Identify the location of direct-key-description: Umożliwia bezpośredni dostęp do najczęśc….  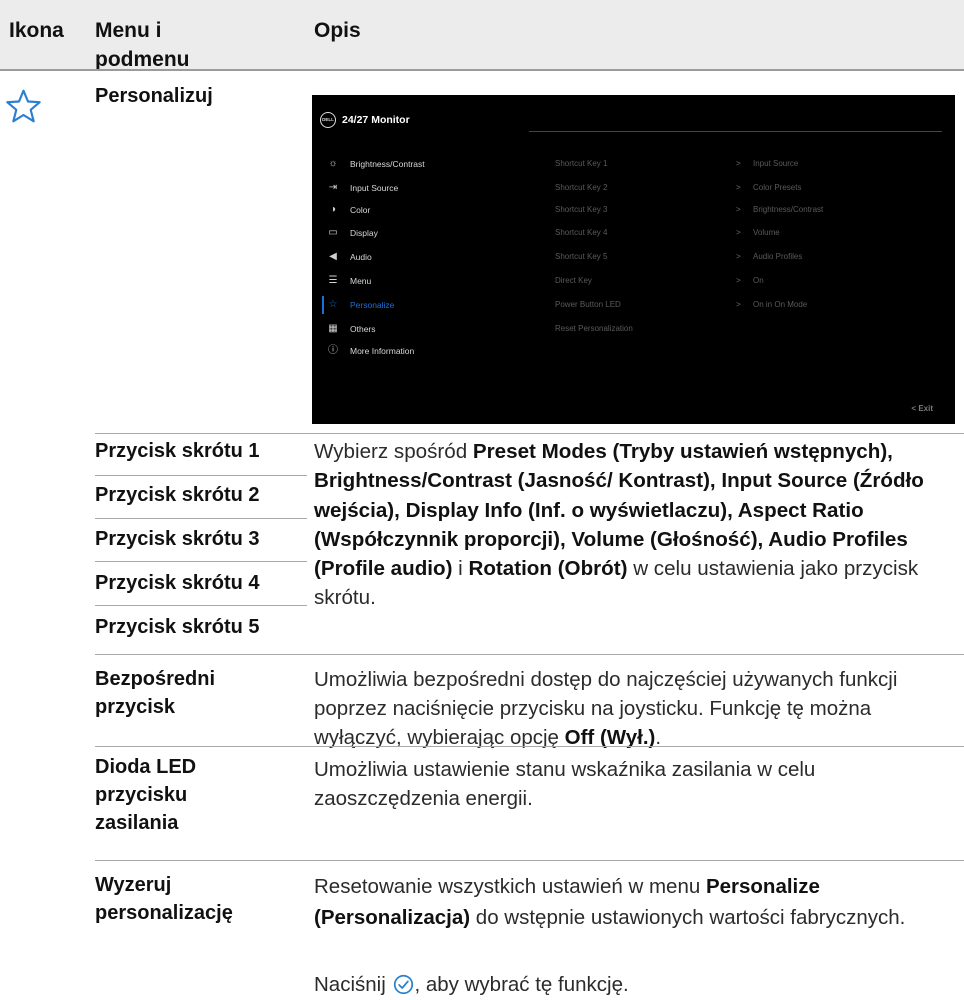
(638, 708).